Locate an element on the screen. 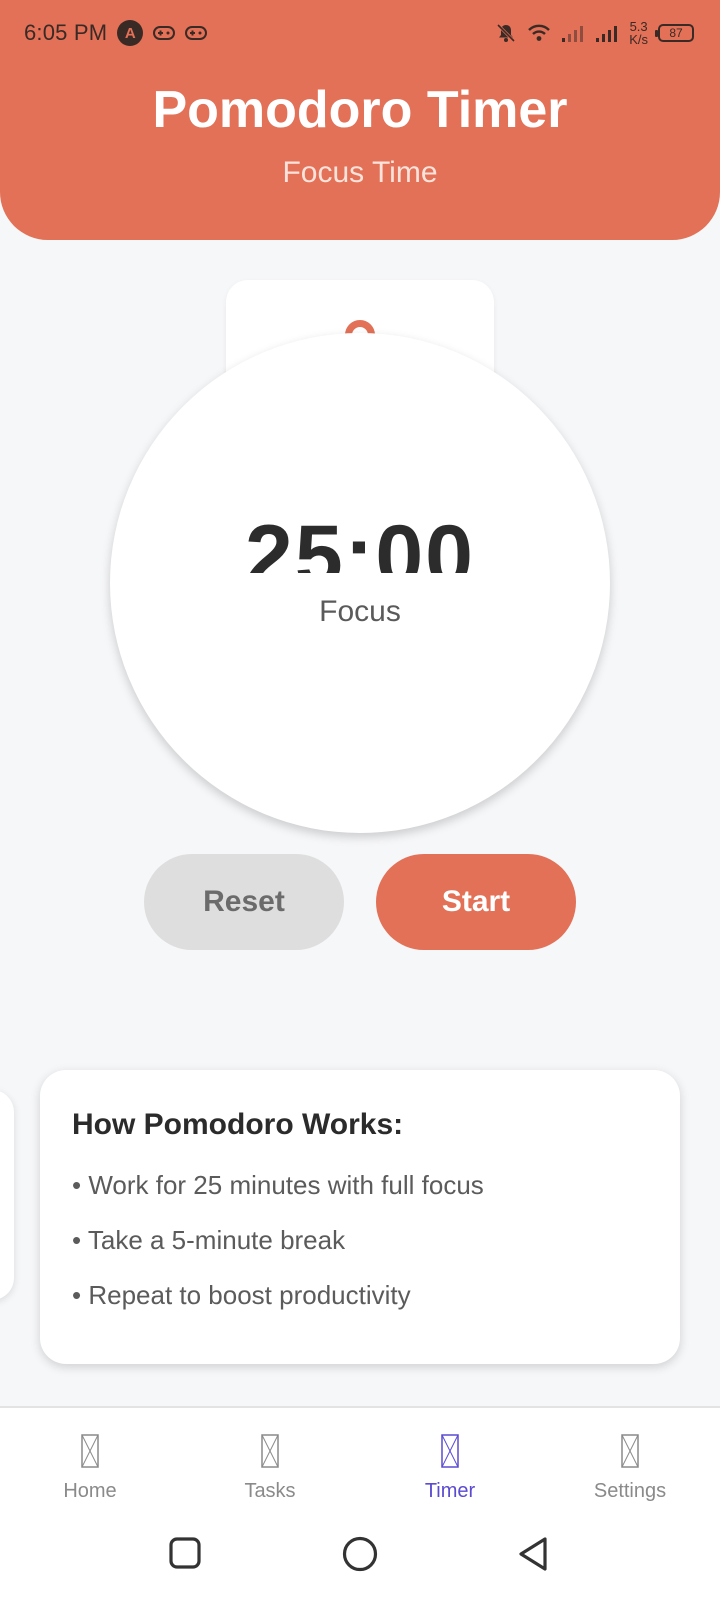 This screenshot has width=720, height=1600. nav-label-tasks: Tasks is located at coordinates (270, 1491).